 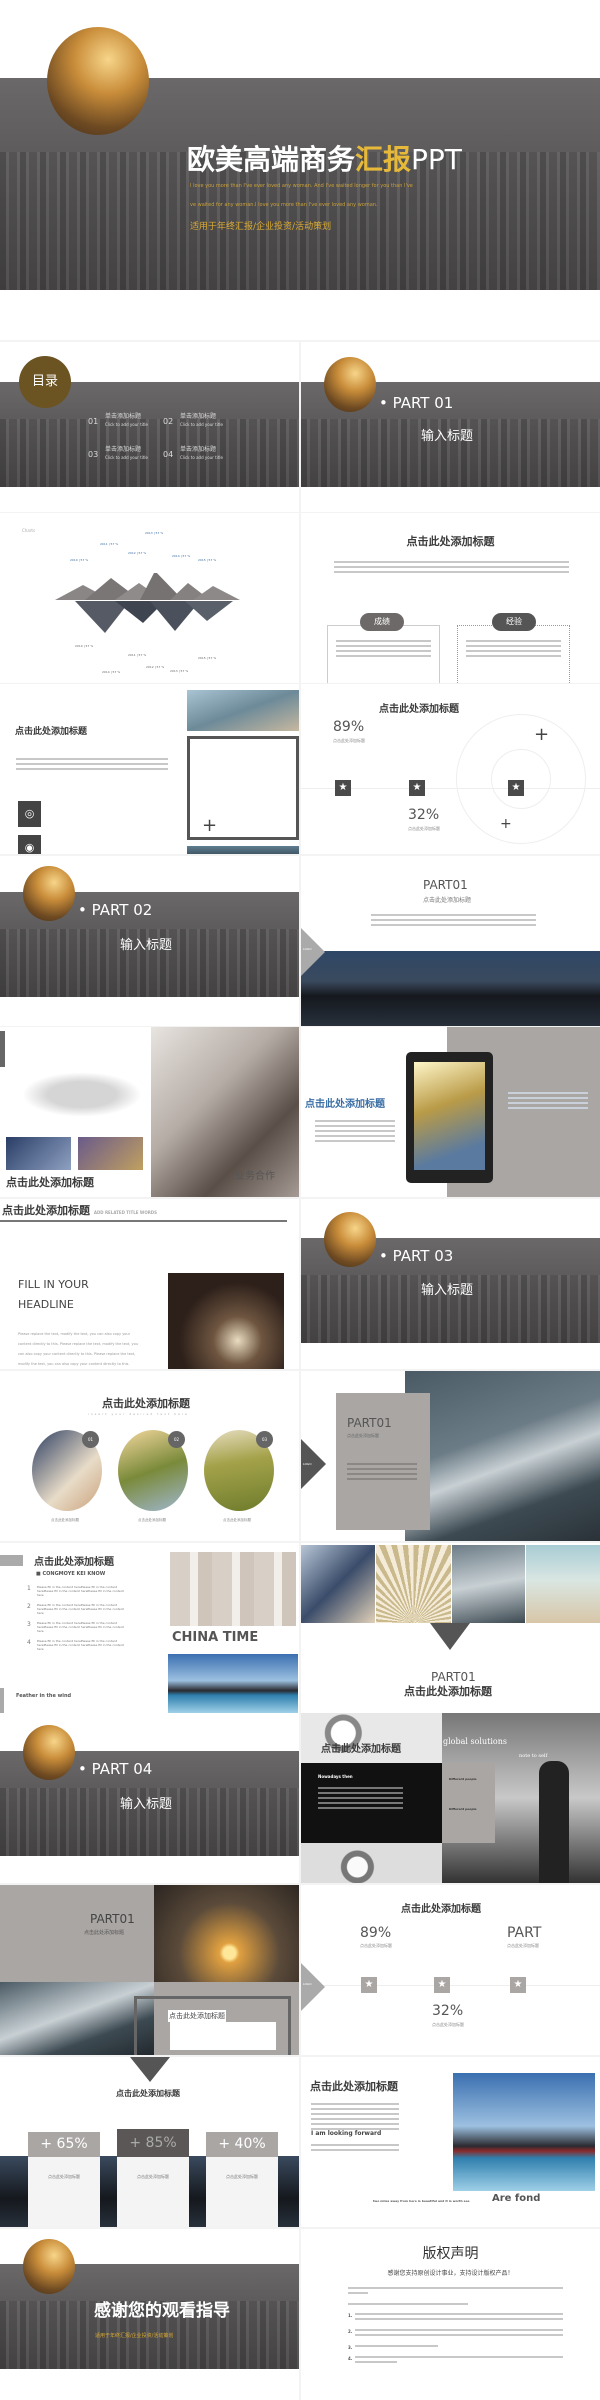 I want to click on gray-panel: Different people Different people, so click(x=468, y=1803).